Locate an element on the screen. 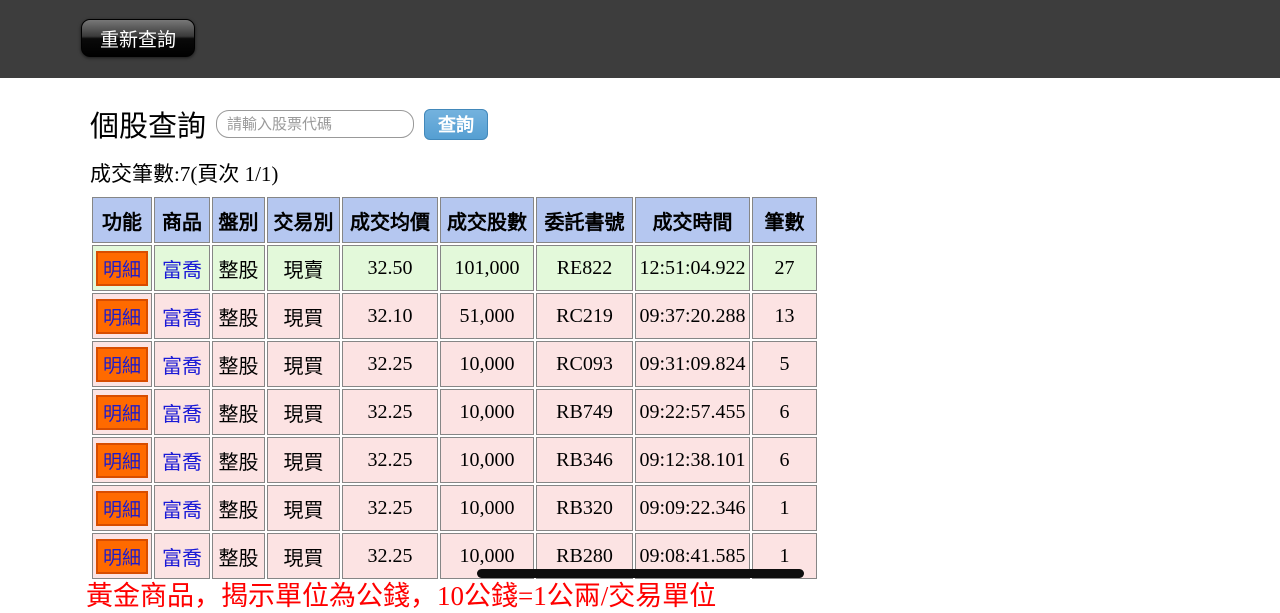 This screenshot has height=613, width=1280. footer-note: 黃金商品，揭示單位為公錢，10公錢=1公兩/交易單位 is located at coordinates (401, 596).